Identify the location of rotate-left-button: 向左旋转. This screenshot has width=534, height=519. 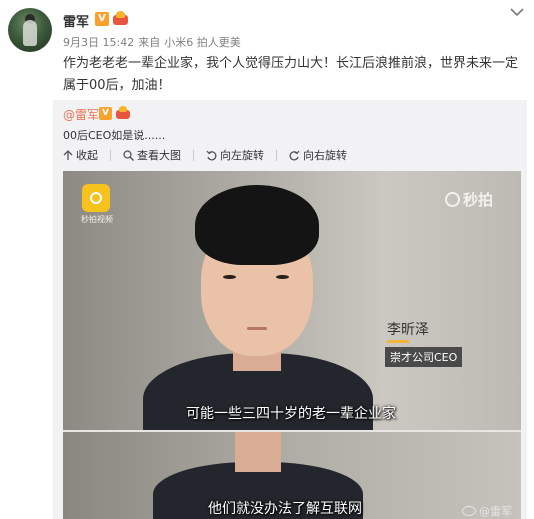
(235, 155).